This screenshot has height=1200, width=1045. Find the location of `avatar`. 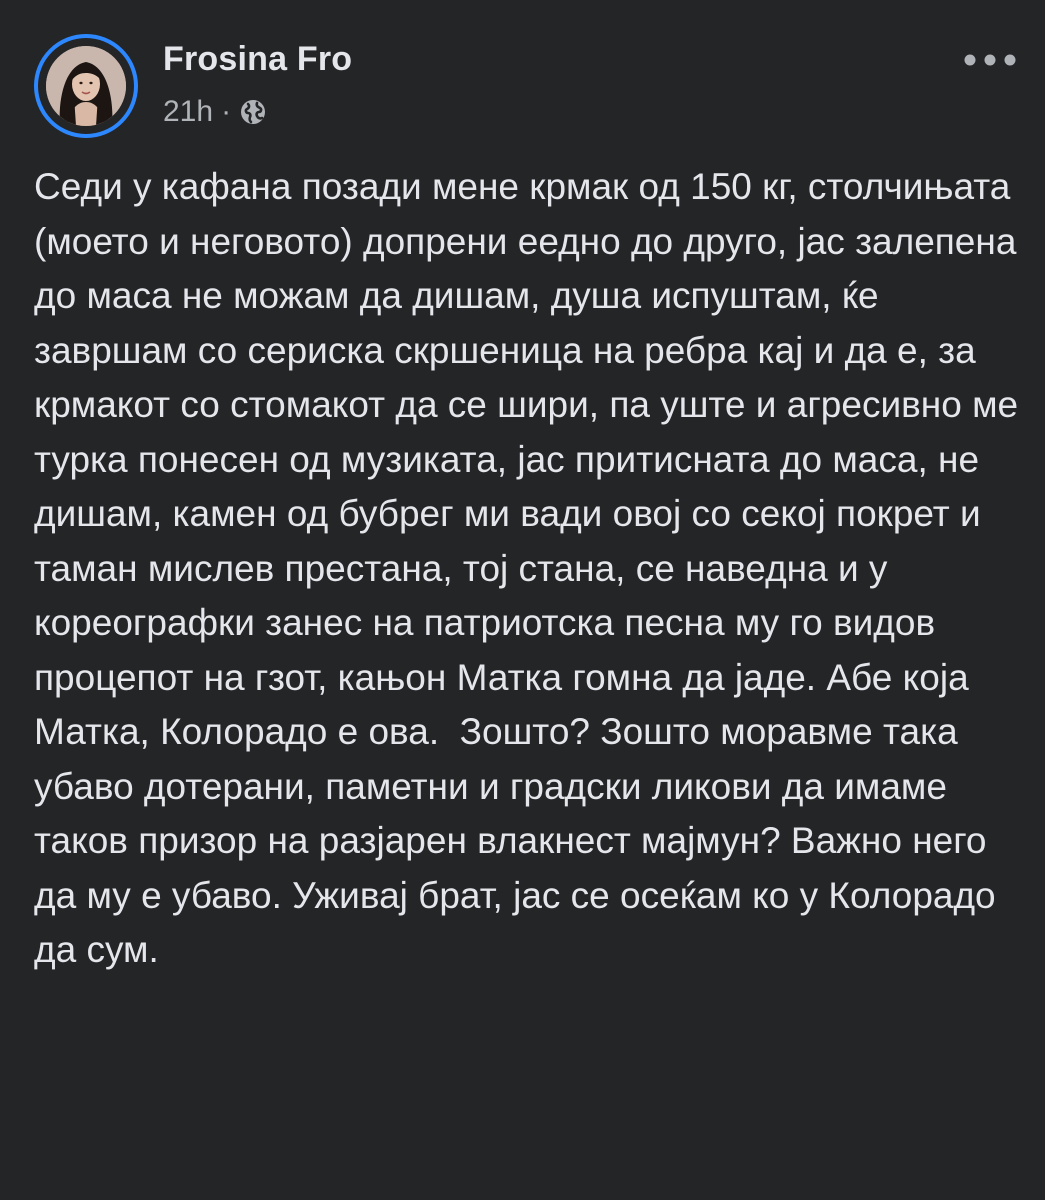

avatar is located at coordinates (86, 86).